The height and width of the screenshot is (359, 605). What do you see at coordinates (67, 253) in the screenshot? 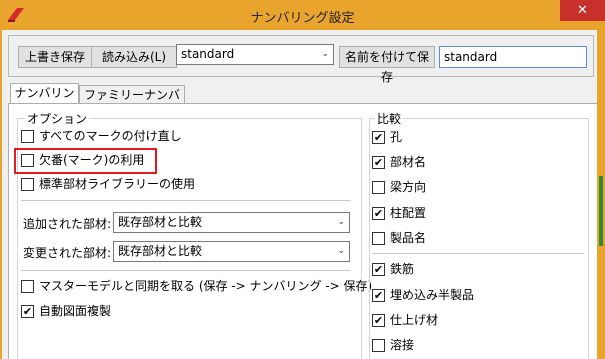
I see `changed-parts-label: 変更された部材:` at bounding box center [67, 253].